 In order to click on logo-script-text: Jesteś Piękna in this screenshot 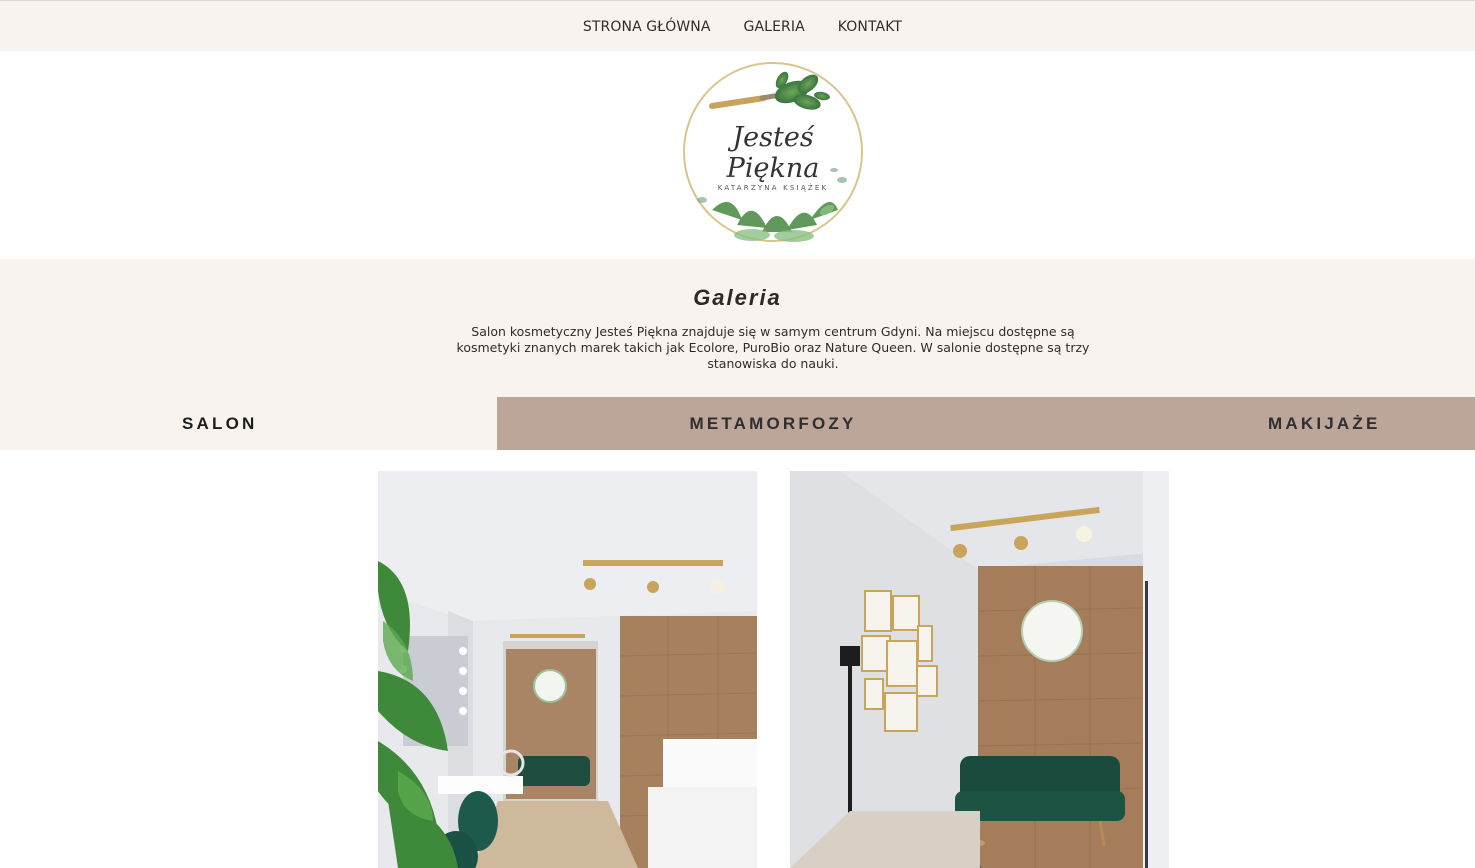, I will do `click(773, 153)`.